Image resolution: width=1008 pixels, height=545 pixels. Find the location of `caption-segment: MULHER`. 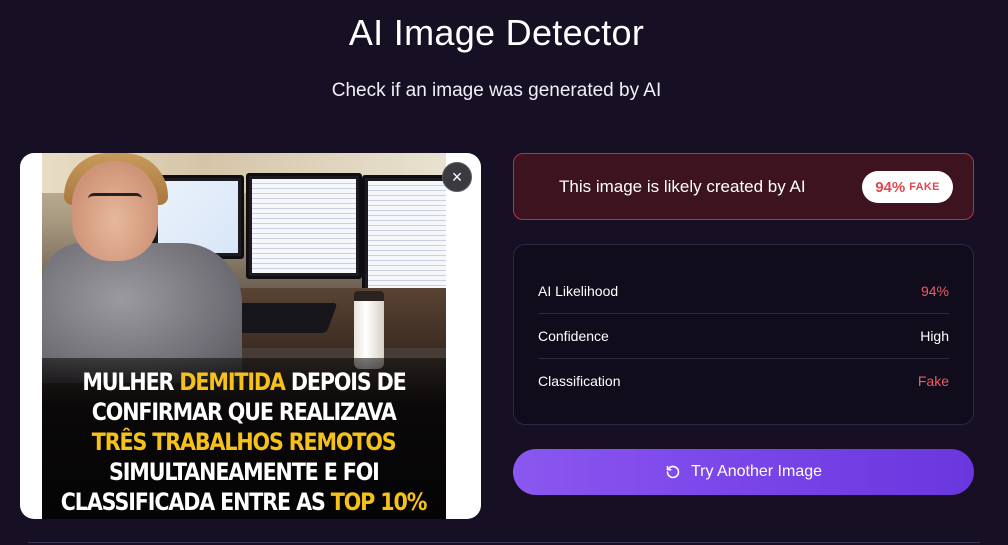

caption-segment: MULHER is located at coordinates (131, 381).